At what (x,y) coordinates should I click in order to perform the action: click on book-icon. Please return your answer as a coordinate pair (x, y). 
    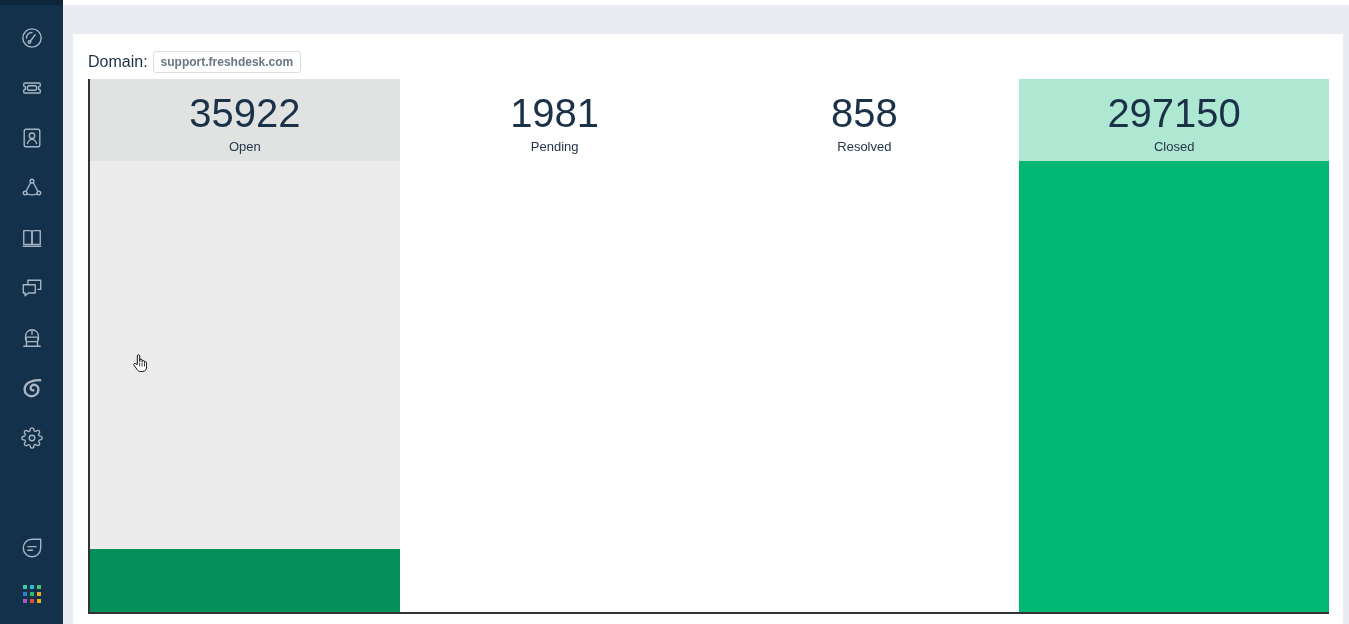
    Looking at the image, I should click on (31, 238).